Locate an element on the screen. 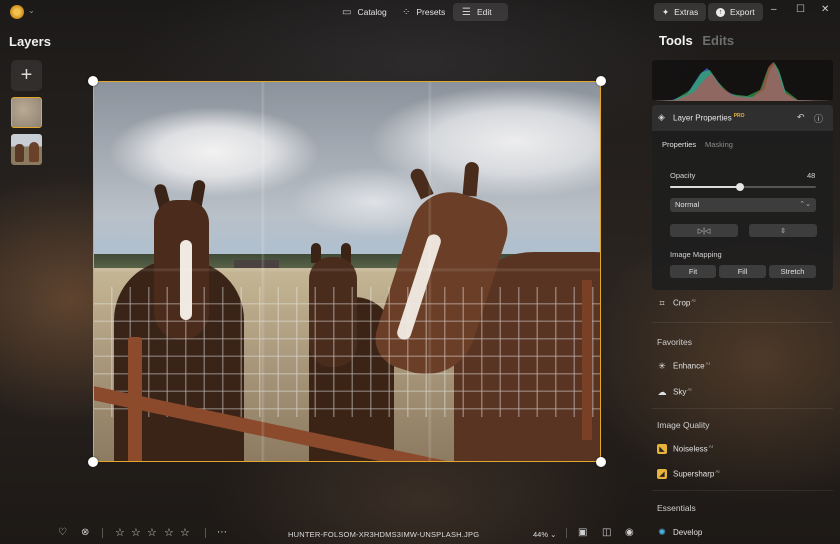 Image resolution: width=840 pixels, height=544 pixels. transform-handle-top-left is located at coordinates (93, 81).